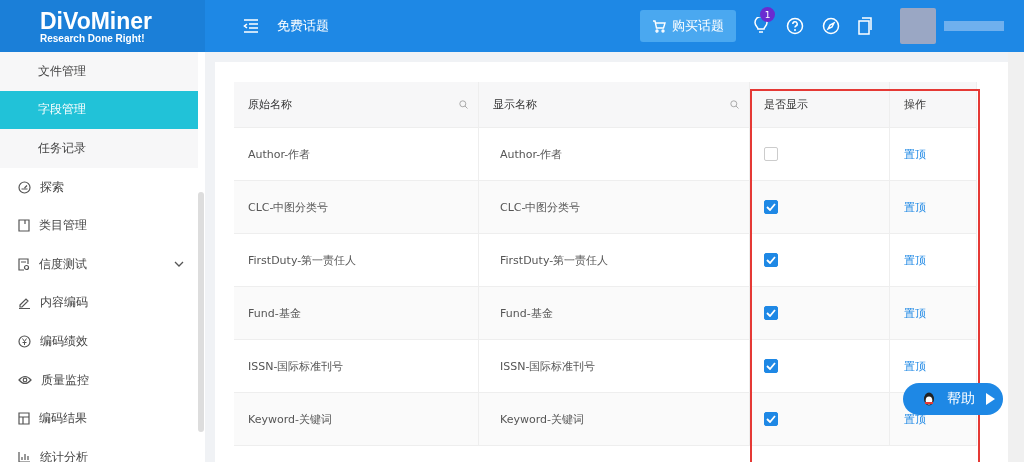  Describe the element at coordinates (767, 14) in the screenshot. I see `notification-badge: 1` at that location.